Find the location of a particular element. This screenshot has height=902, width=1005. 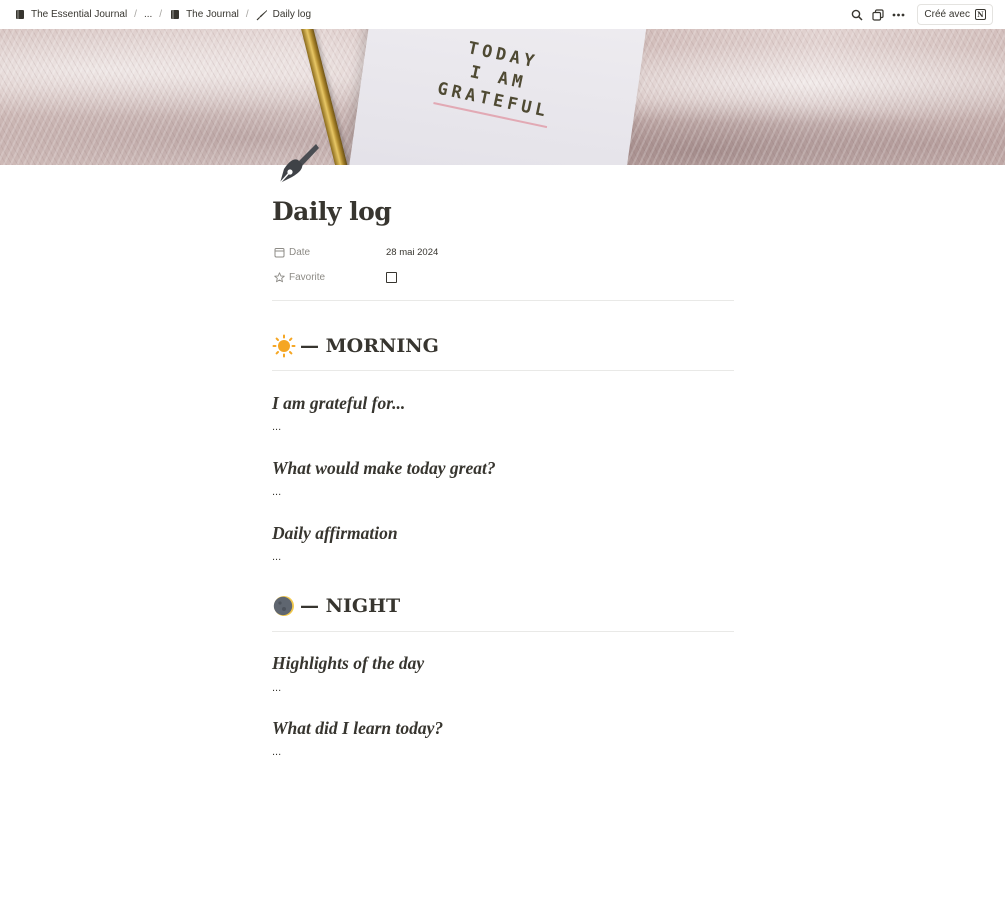

favorite-checkbox is located at coordinates (391, 277).